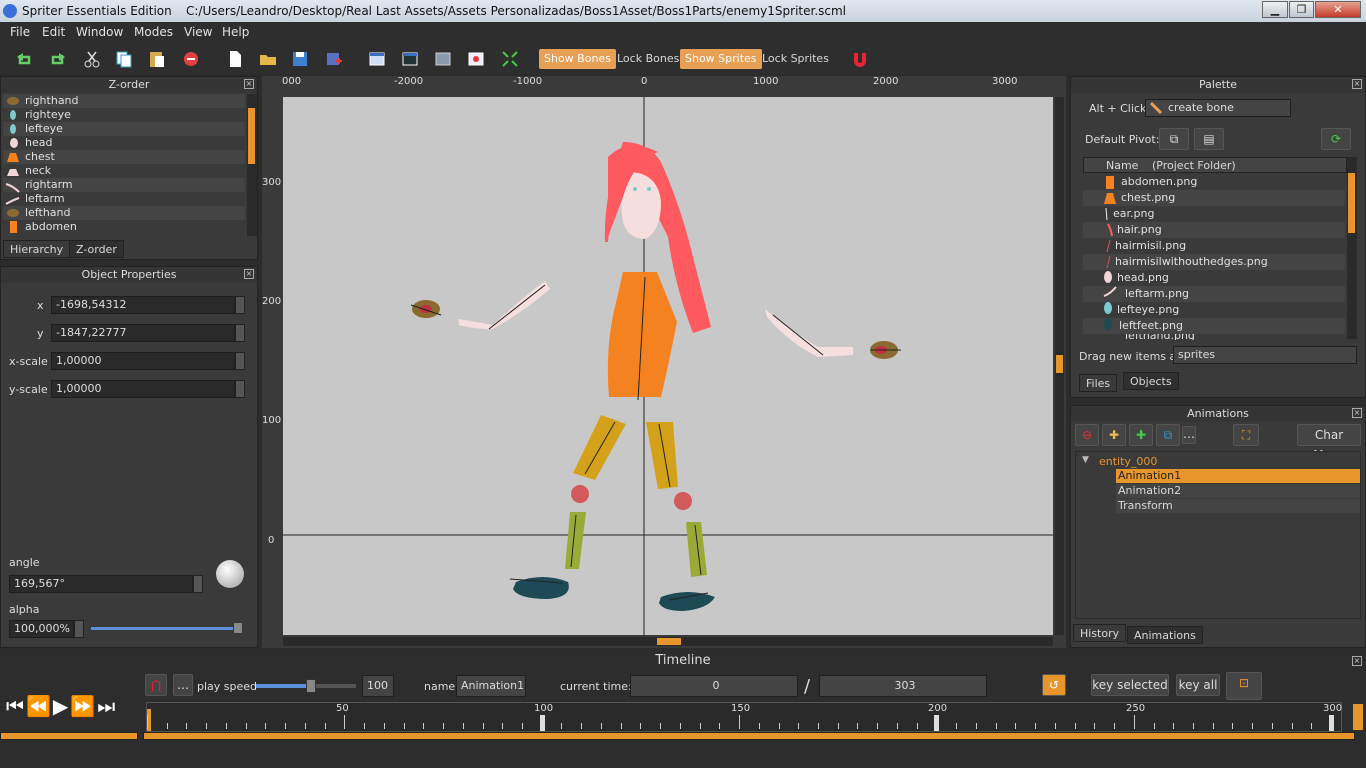  What do you see at coordinates (1246, 435) in the screenshot?
I see `fullscreen-icon: ⛶` at bounding box center [1246, 435].